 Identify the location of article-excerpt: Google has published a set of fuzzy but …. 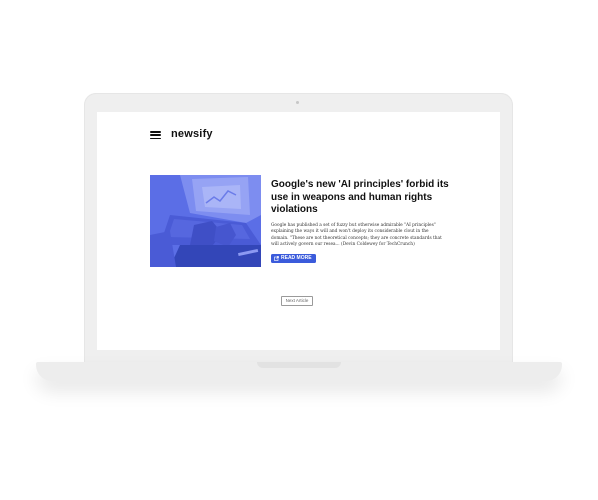
(356, 235).